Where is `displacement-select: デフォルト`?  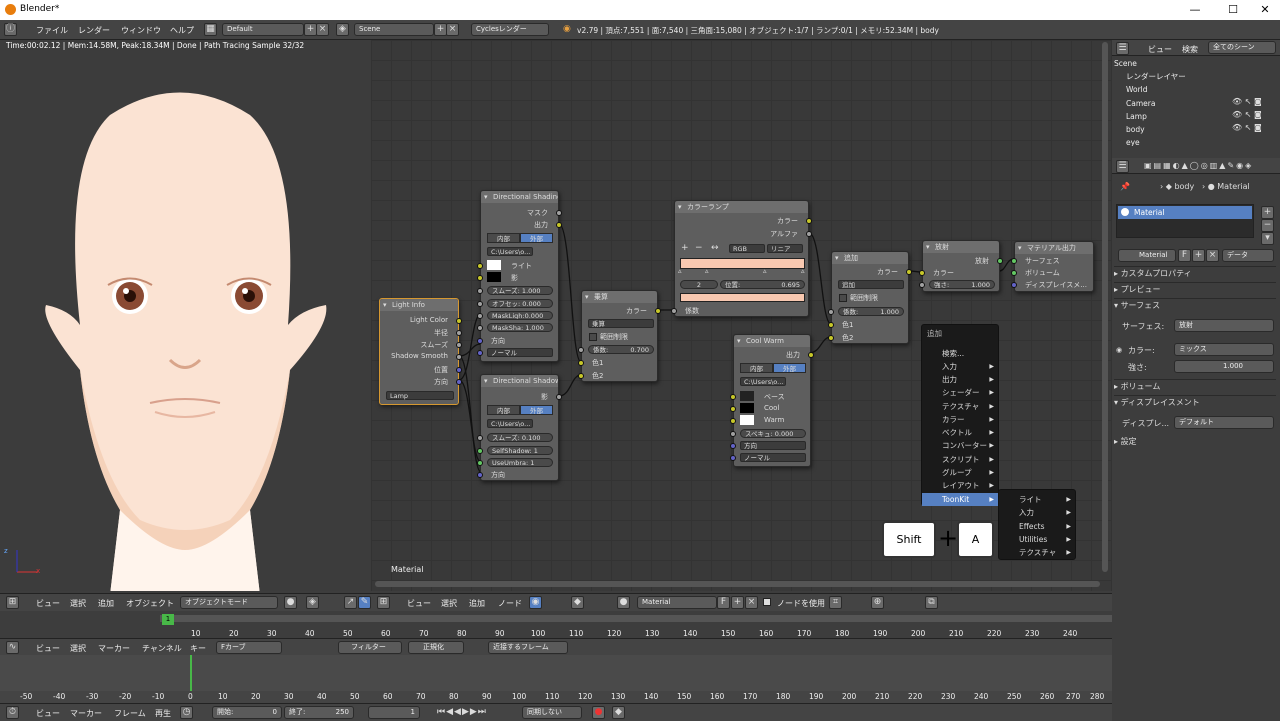
displacement-select: デフォルト is located at coordinates (1224, 422).